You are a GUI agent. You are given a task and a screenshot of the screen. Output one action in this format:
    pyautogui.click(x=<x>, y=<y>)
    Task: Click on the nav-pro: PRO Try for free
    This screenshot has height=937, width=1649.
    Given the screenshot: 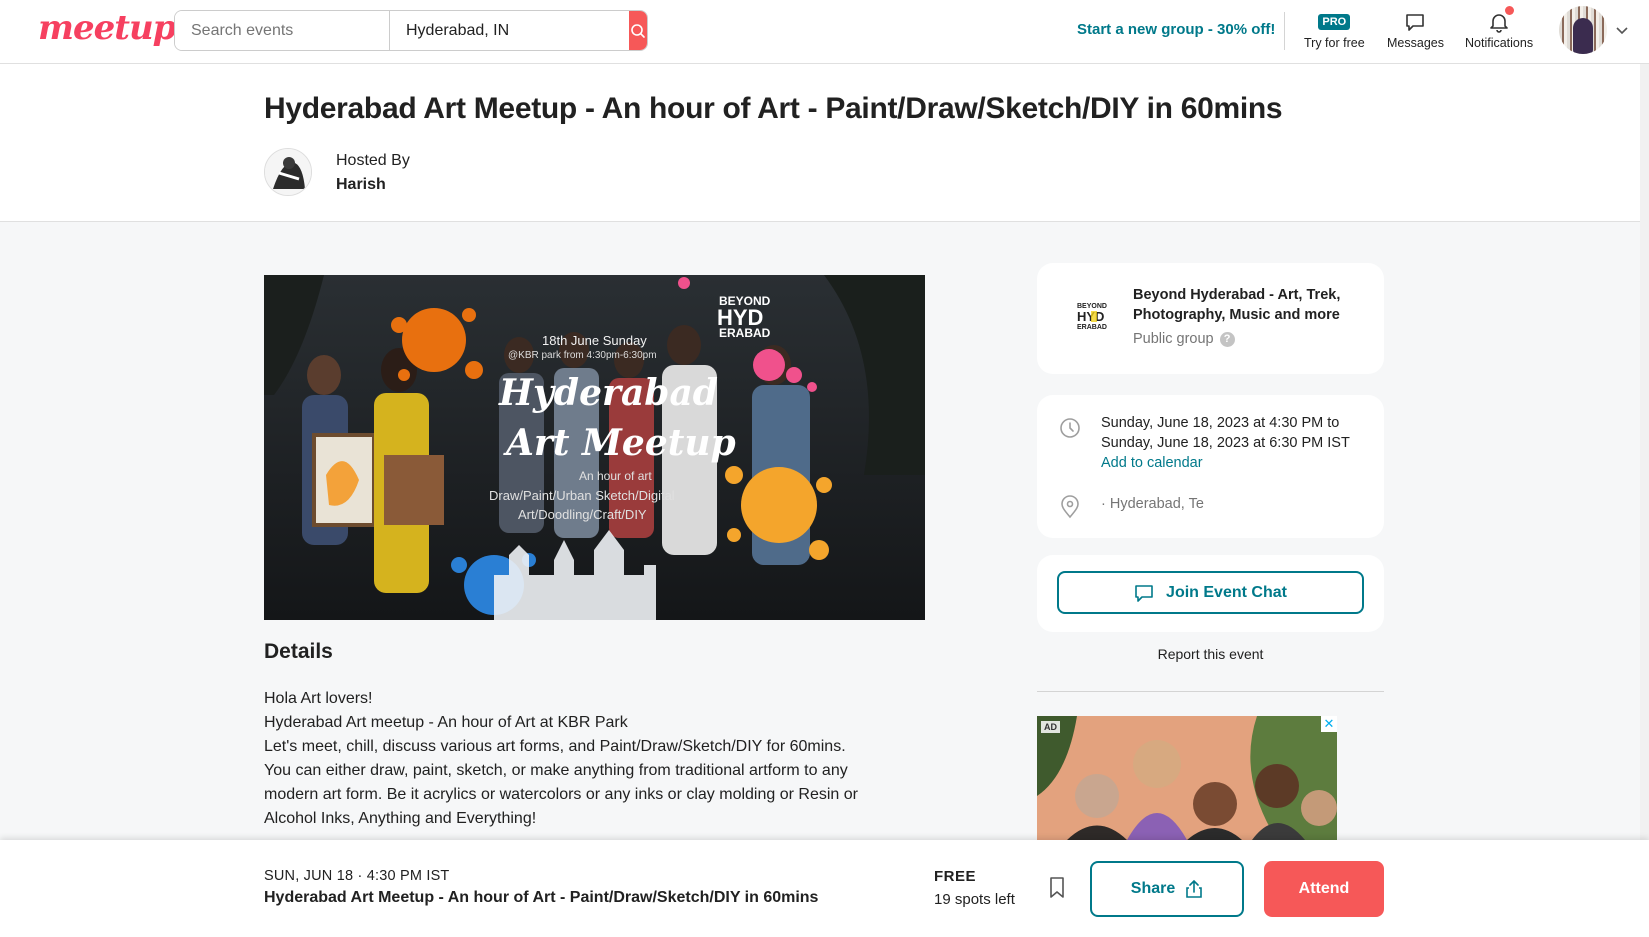 What is the action you would take?
    pyautogui.click(x=1334, y=29)
    